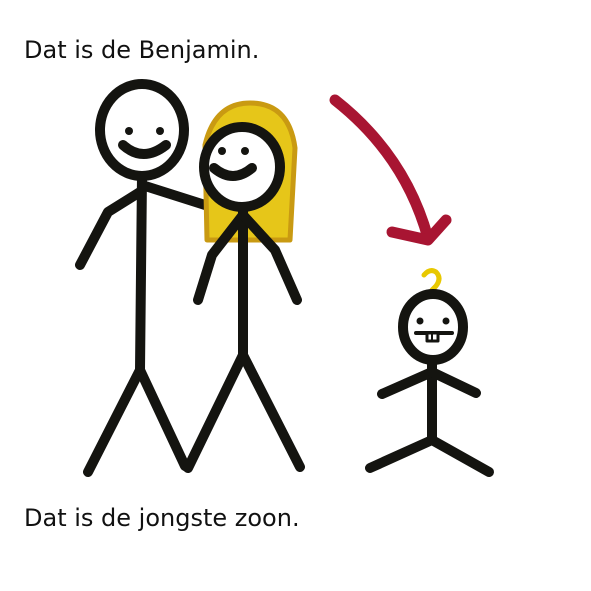 The width and height of the screenshot is (591, 591). What do you see at coordinates (162, 518) in the screenshot?
I see `caption-bottom: Dat is de jongste zoon.` at bounding box center [162, 518].